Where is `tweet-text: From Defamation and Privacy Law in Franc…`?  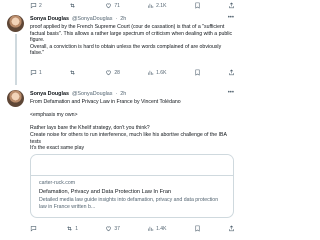
tweet-text: From Defamation and Privacy Law in Franc… is located at coordinates (128, 125).